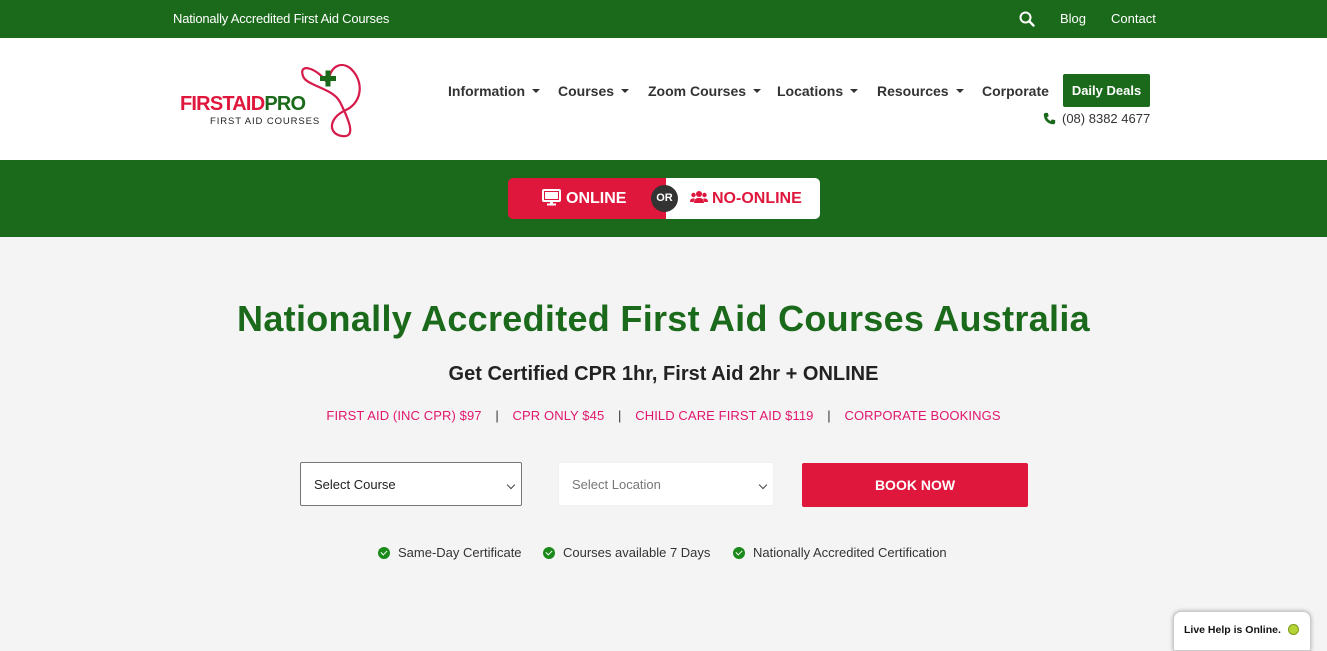  Describe the element at coordinates (626, 552) in the screenshot. I see `feature-item: Courses available 7 Days` at that location.